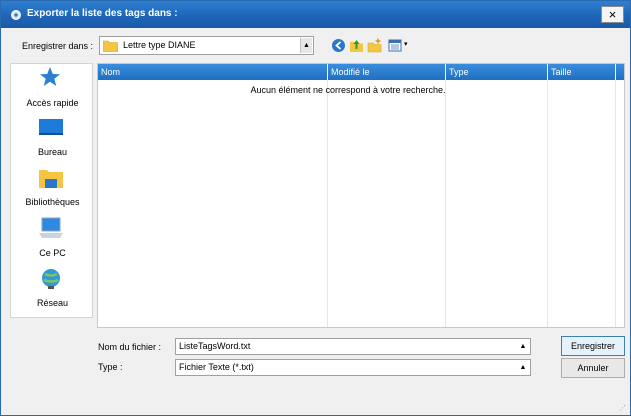  Describe the element at coordinates (159, 45) in the screenshot. I see `location-value: Lettre type DIANE` at that location.